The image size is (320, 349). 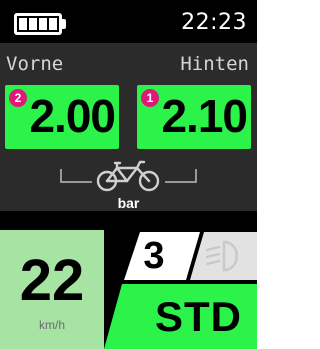 I want to click on rear-pressure-value: 2.10, so click(x=204, y=116).